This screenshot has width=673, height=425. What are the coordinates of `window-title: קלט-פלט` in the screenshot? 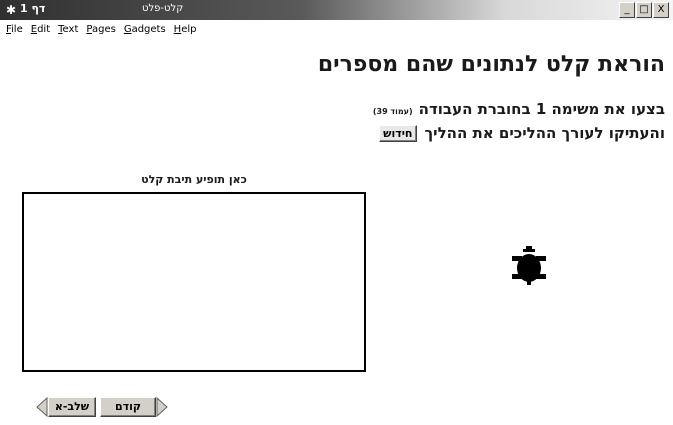 It's located at (163, 8).